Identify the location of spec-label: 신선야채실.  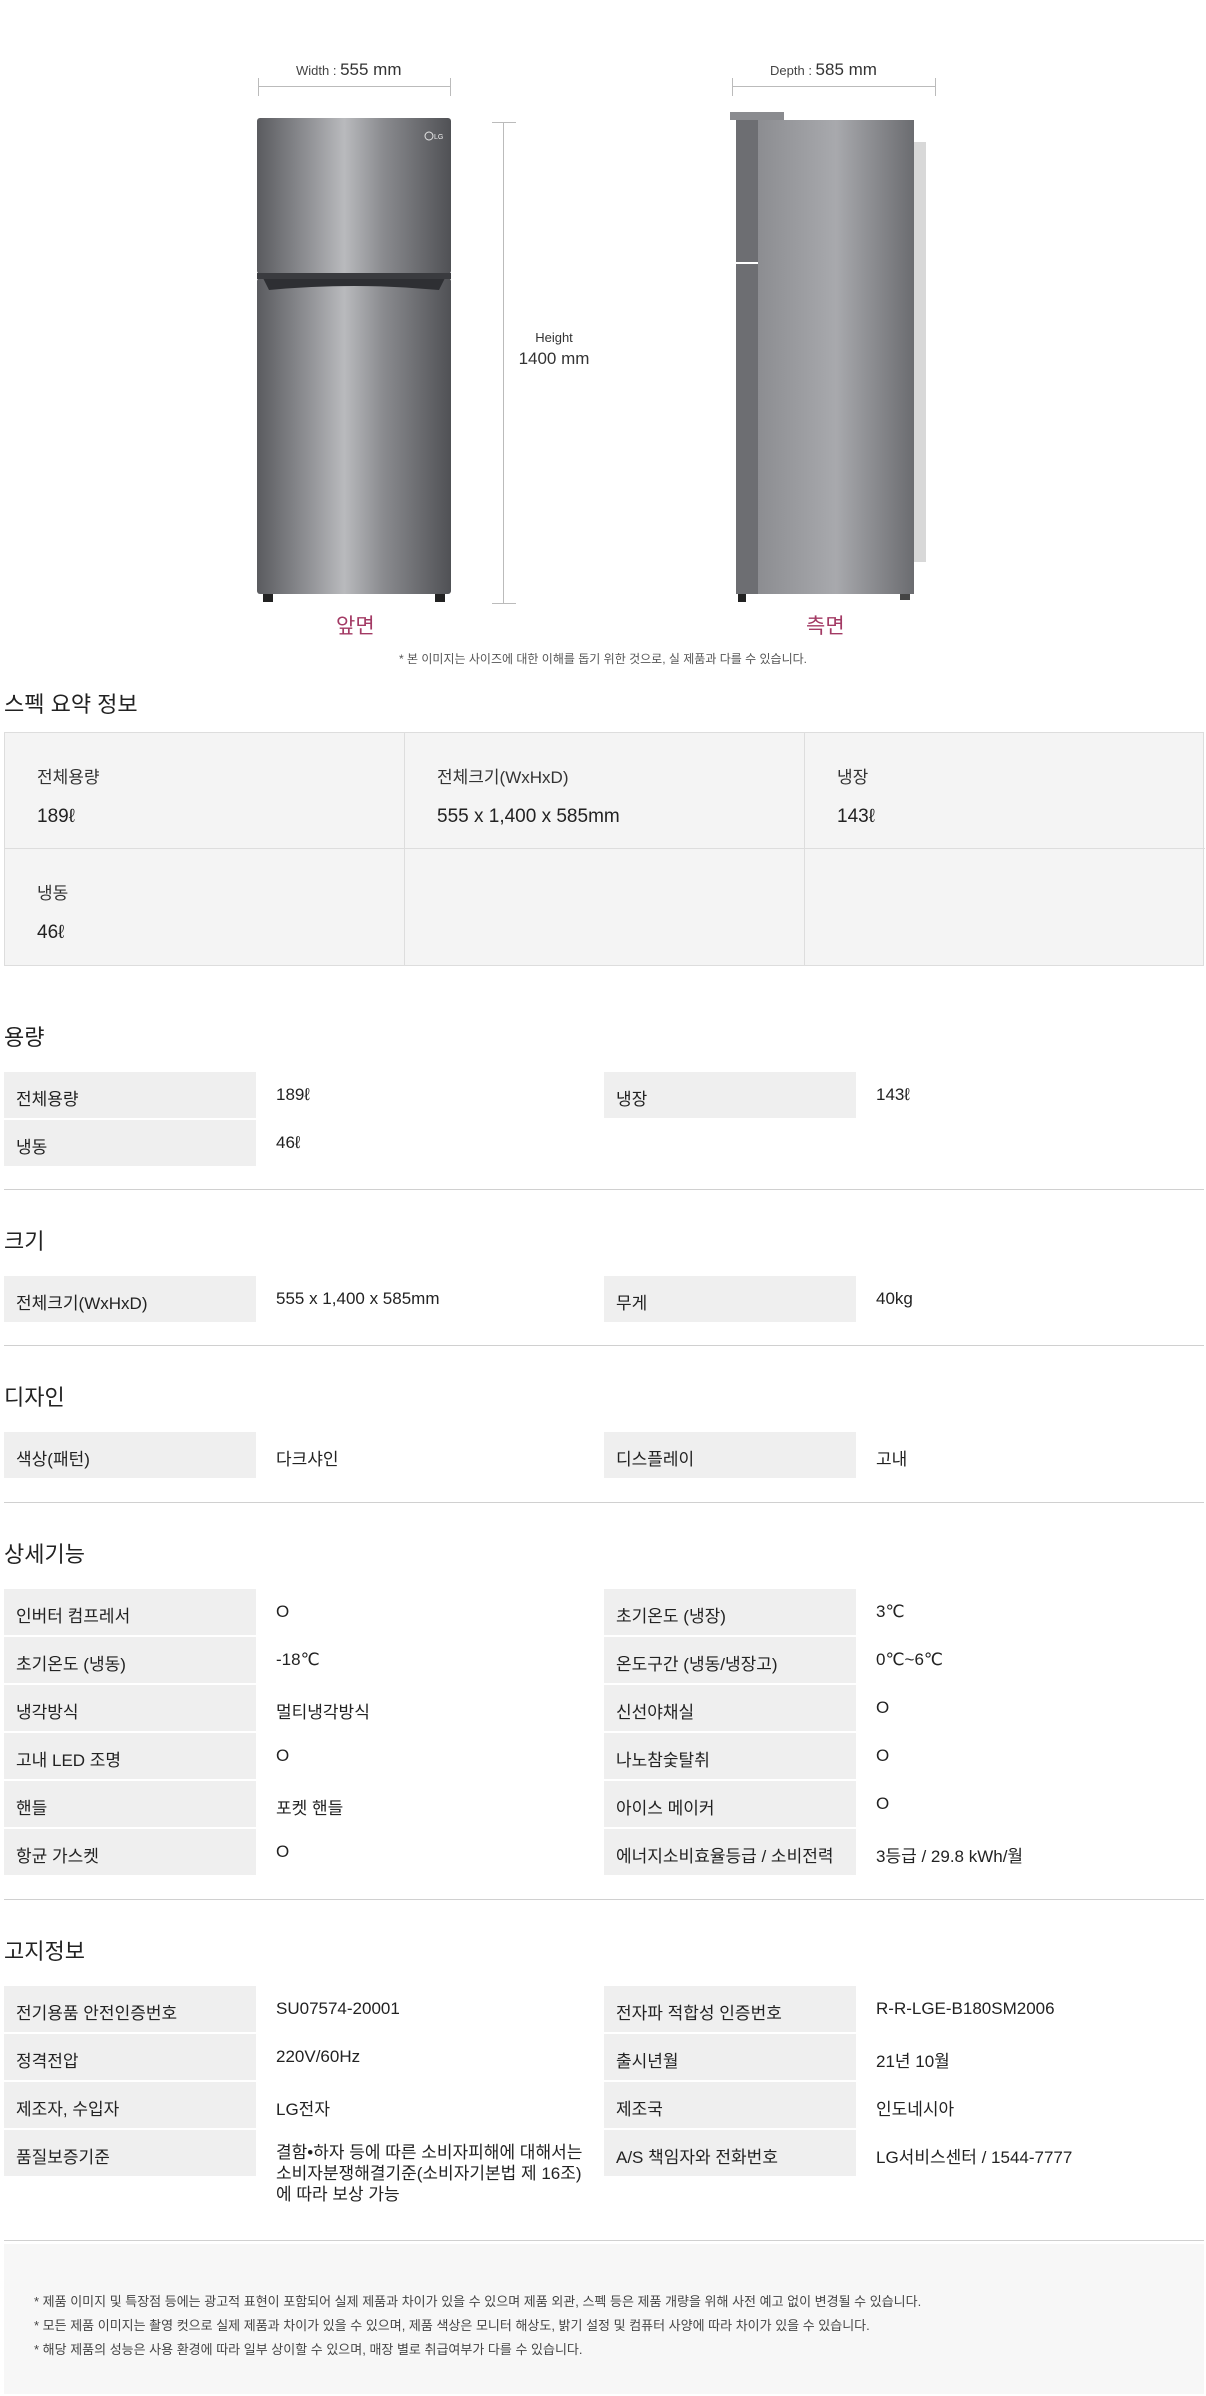
(730, 1708).